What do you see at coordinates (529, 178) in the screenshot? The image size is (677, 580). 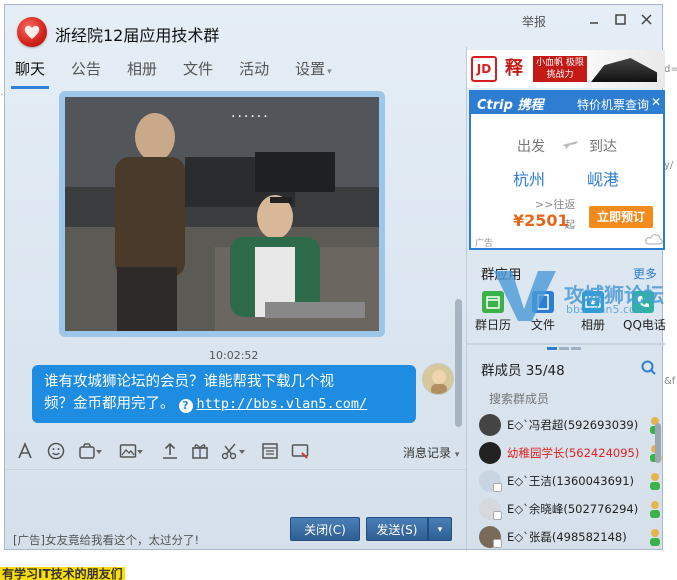 I see `from-city: 杭州` at bounding box center [529, 178].